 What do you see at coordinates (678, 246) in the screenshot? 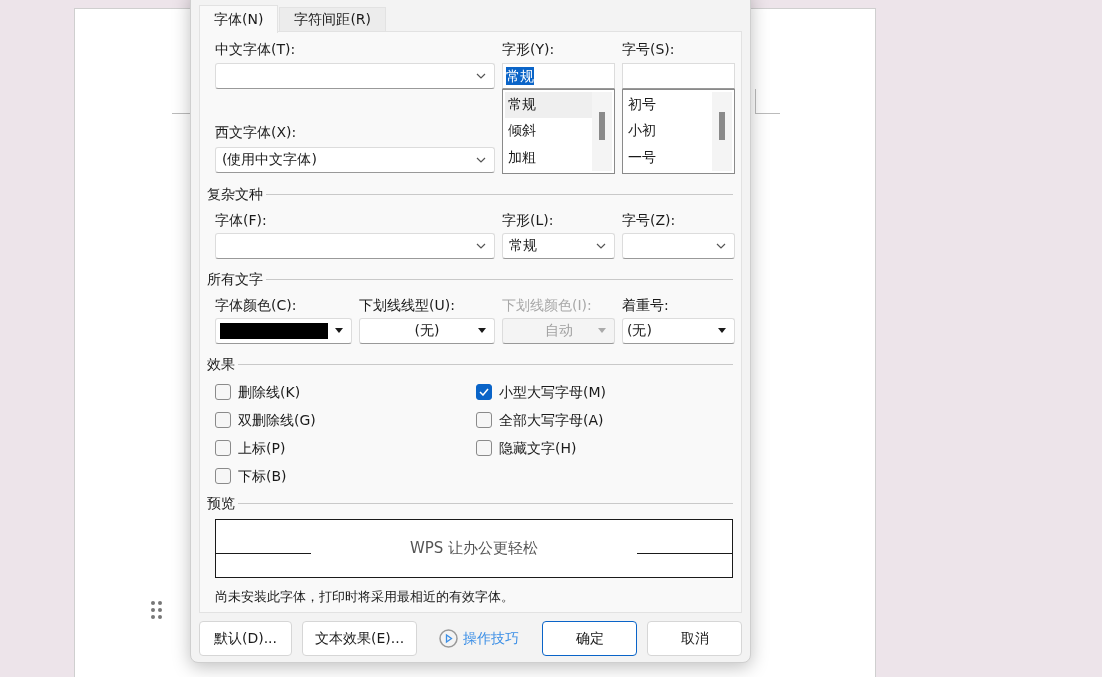
I see `size-select` at bounding box center [678, 246].